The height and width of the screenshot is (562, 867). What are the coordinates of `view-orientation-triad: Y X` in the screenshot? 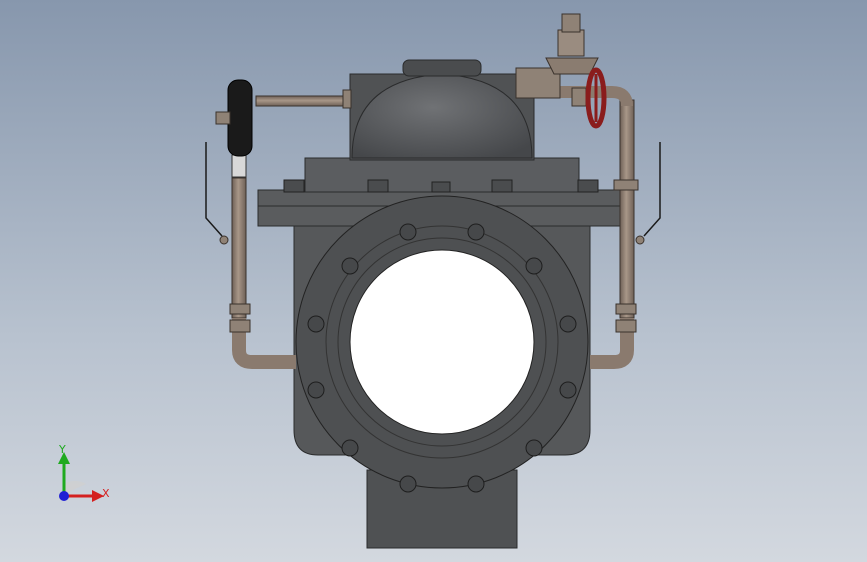 It's located at (85, 475).